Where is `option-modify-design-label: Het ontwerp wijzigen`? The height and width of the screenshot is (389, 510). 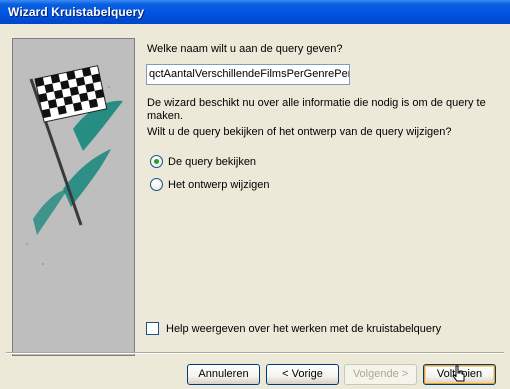 option-modify-design-label: Het ontwerp wijzigen is located at coordinates (219, 184).